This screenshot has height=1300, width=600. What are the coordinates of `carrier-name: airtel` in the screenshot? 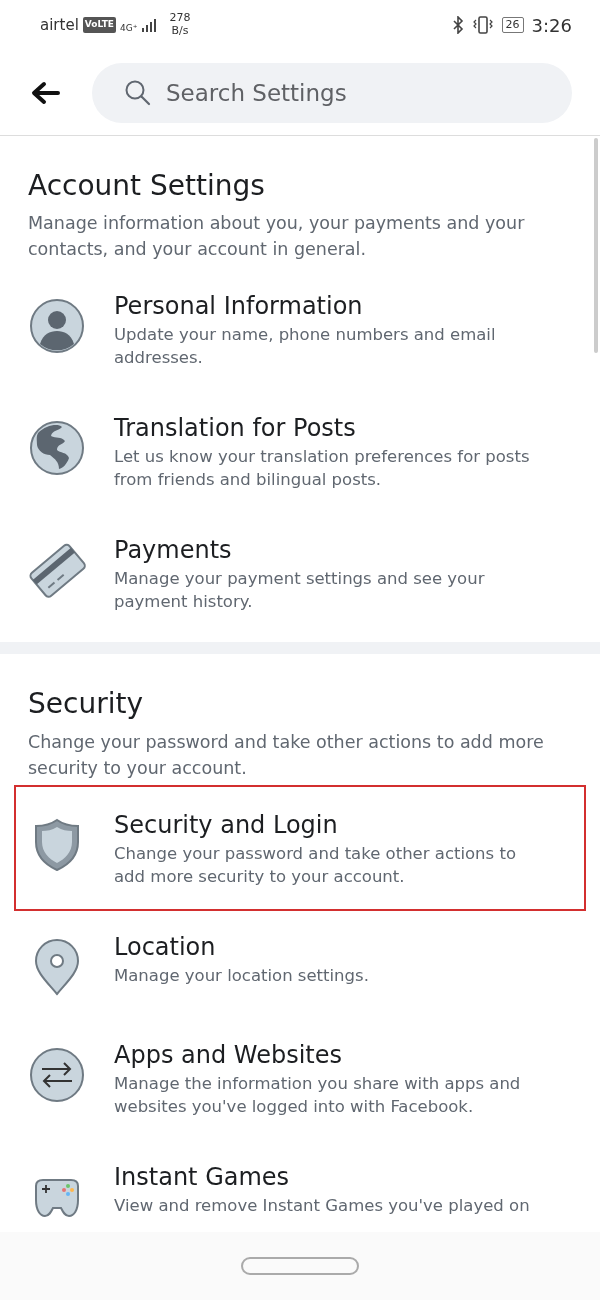 It's located at (59, 25).